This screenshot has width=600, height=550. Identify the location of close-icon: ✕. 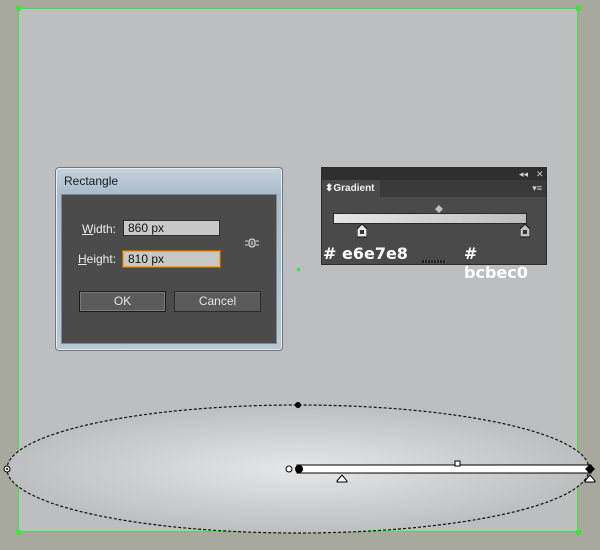
(540, 174).